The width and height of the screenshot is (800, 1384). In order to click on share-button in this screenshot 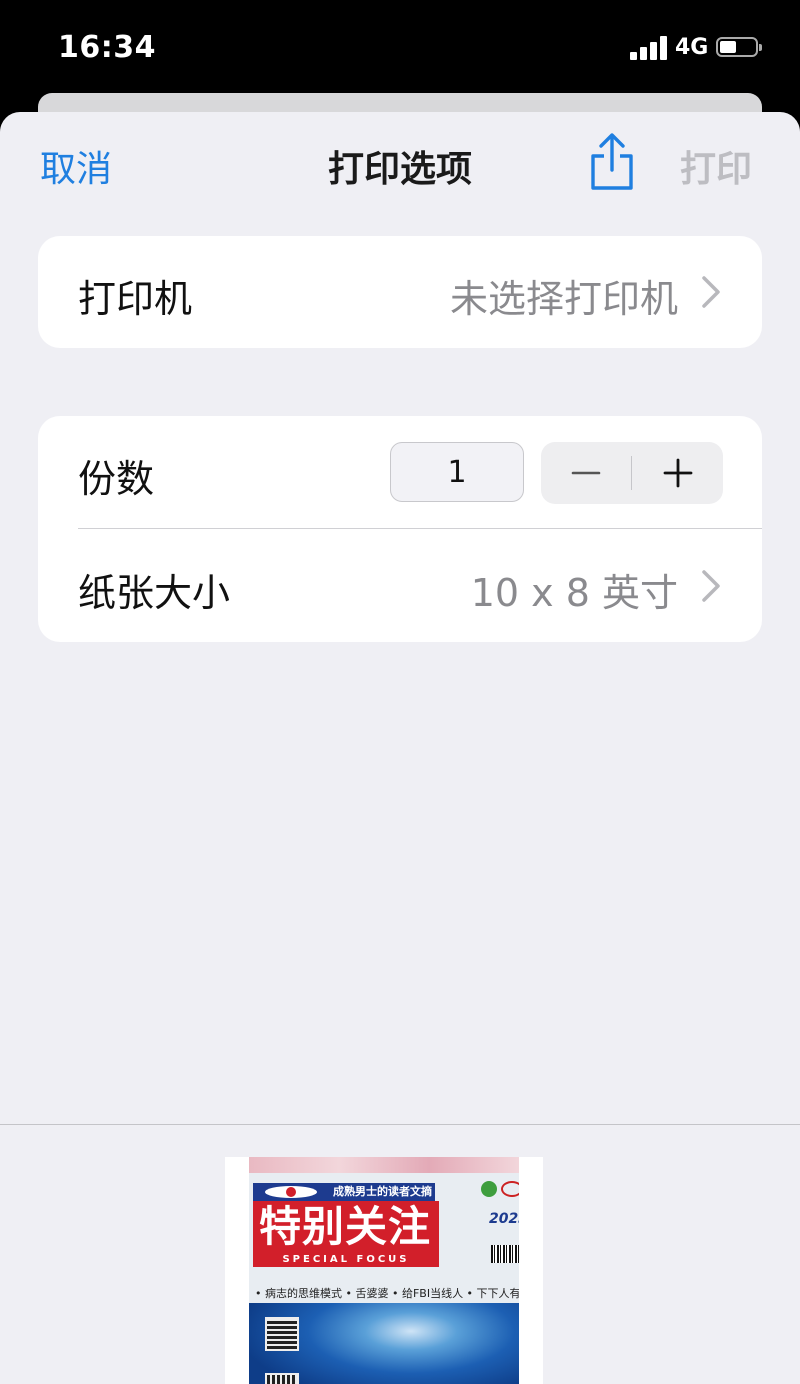, I will do `click(612, 162)`.